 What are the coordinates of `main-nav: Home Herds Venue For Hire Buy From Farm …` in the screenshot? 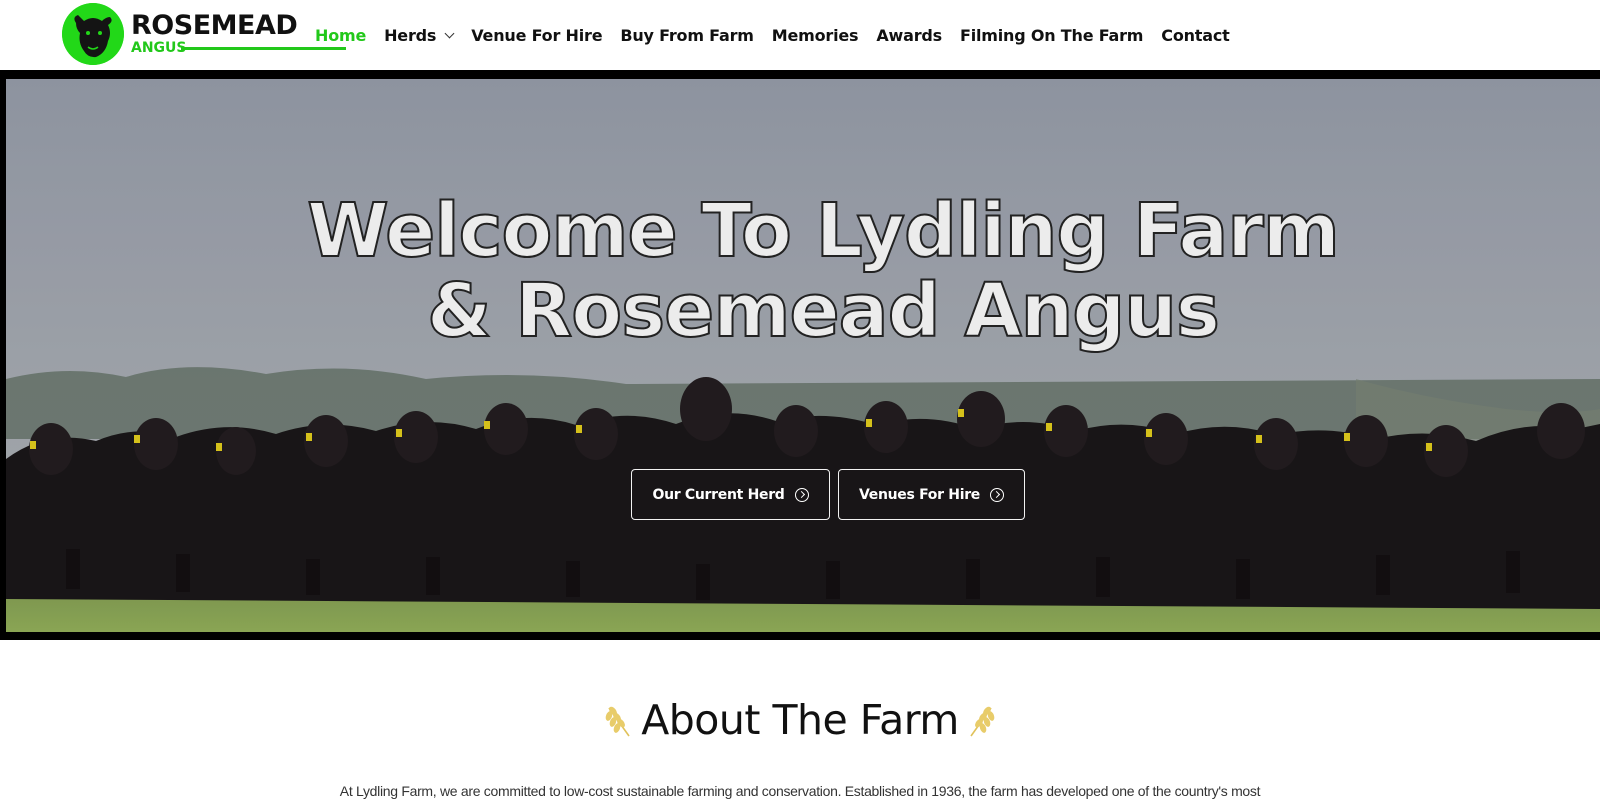 It's located at (781, 35).